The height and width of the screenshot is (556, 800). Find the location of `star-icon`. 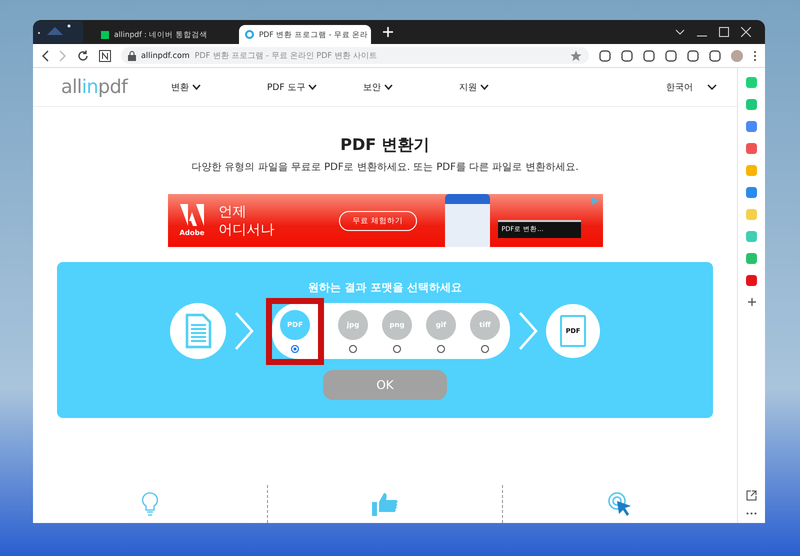

star-icon is located at coordinates (576, 56).